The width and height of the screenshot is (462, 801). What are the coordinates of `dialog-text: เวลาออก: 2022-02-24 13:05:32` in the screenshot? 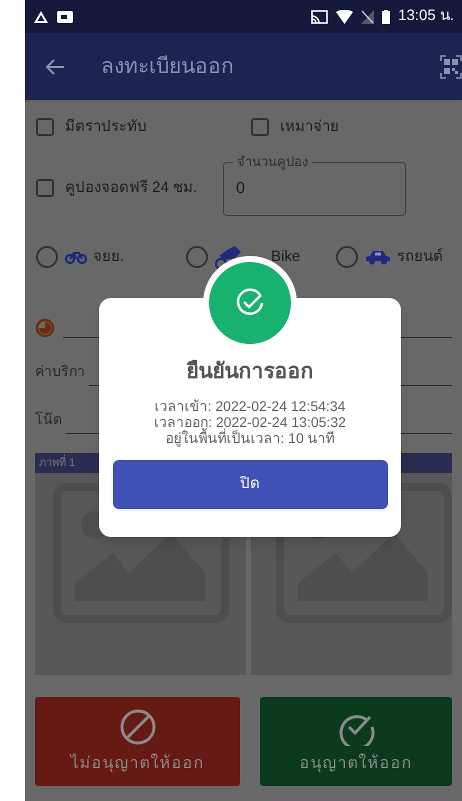 It's located at (250, 422).